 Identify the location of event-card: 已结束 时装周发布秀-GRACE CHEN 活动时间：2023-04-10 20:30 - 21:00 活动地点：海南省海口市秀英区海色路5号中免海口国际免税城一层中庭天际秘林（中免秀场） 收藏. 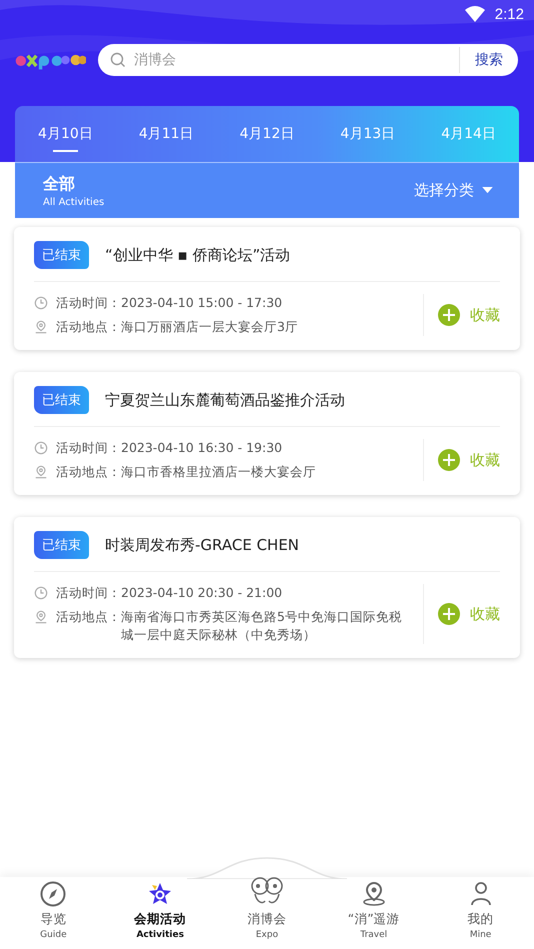
(267, 587).